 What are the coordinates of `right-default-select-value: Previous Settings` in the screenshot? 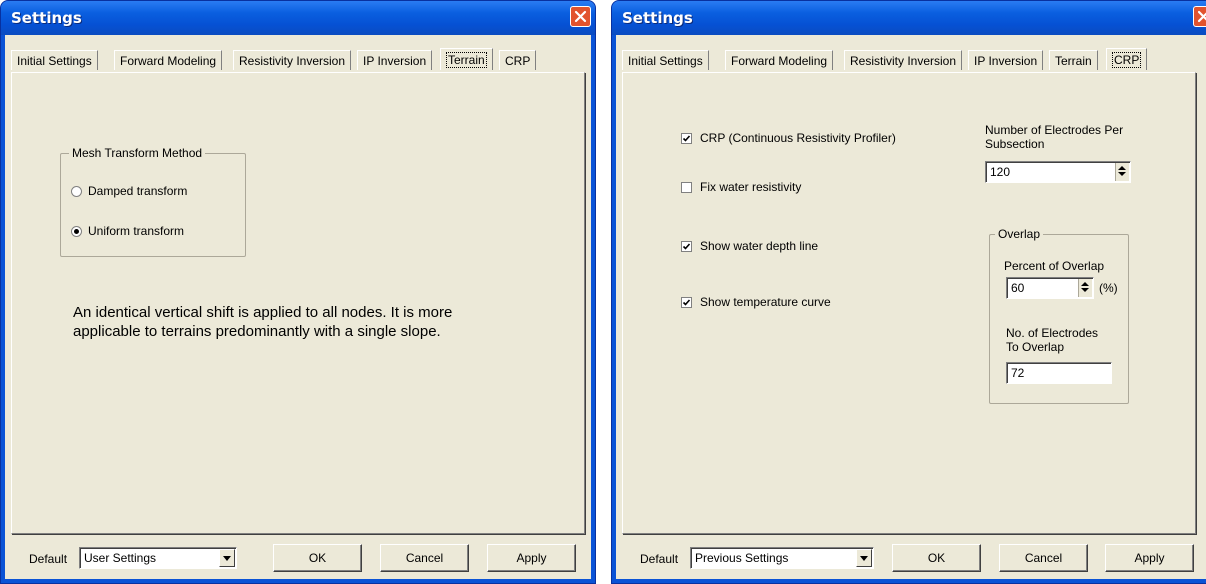 It's located at (742, 558).